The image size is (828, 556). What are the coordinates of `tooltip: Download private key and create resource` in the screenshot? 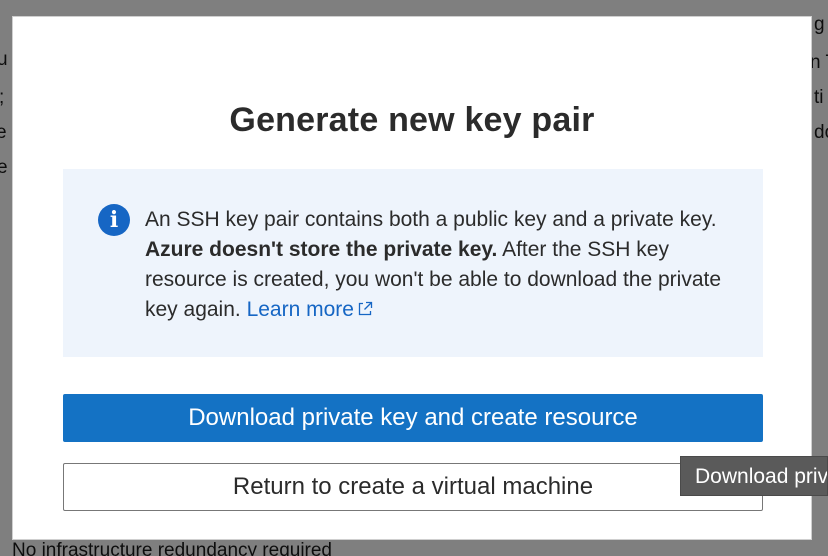 It's located at (754, 476).